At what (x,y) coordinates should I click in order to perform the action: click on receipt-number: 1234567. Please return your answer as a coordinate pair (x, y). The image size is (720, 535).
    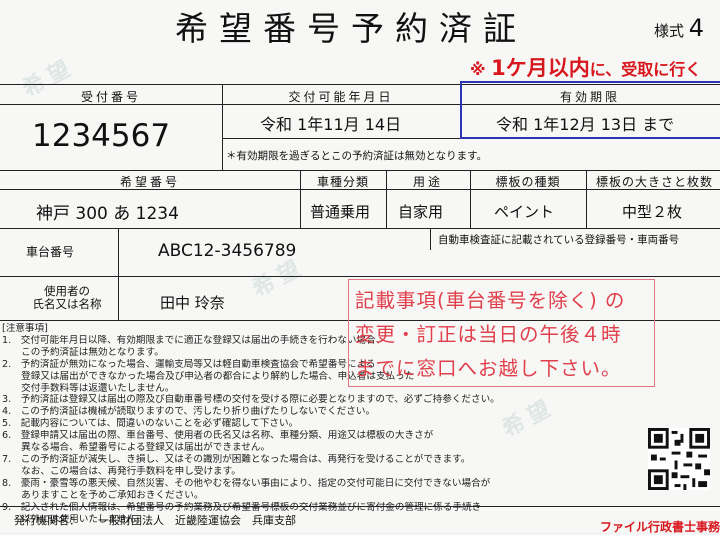
    Looking at the image, I should click on (101, 136).